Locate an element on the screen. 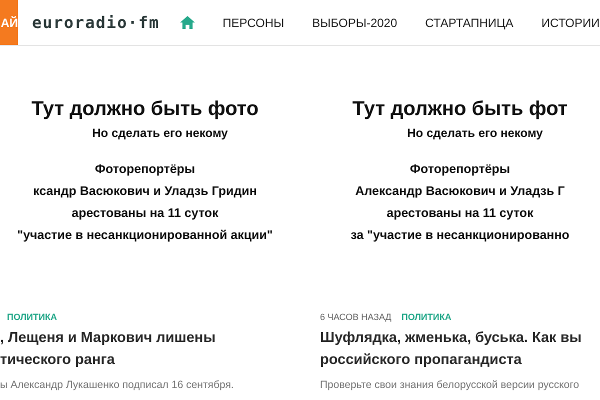 This screenshot has height=400, width=600. nav-link: ИСТОРИИ is located at coordinates (570, 23).